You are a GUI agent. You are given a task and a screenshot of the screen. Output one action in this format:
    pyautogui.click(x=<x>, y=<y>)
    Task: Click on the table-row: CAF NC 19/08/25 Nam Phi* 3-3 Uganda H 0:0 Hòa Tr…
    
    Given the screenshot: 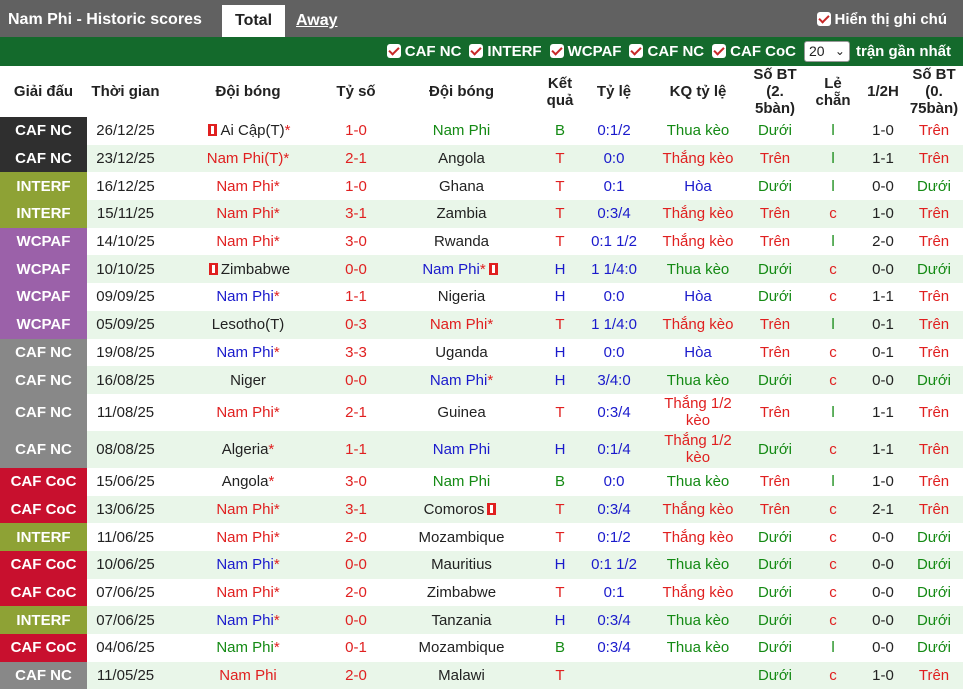 What is the action you would take?
    pyautogui.click(x=481, y=352)
    